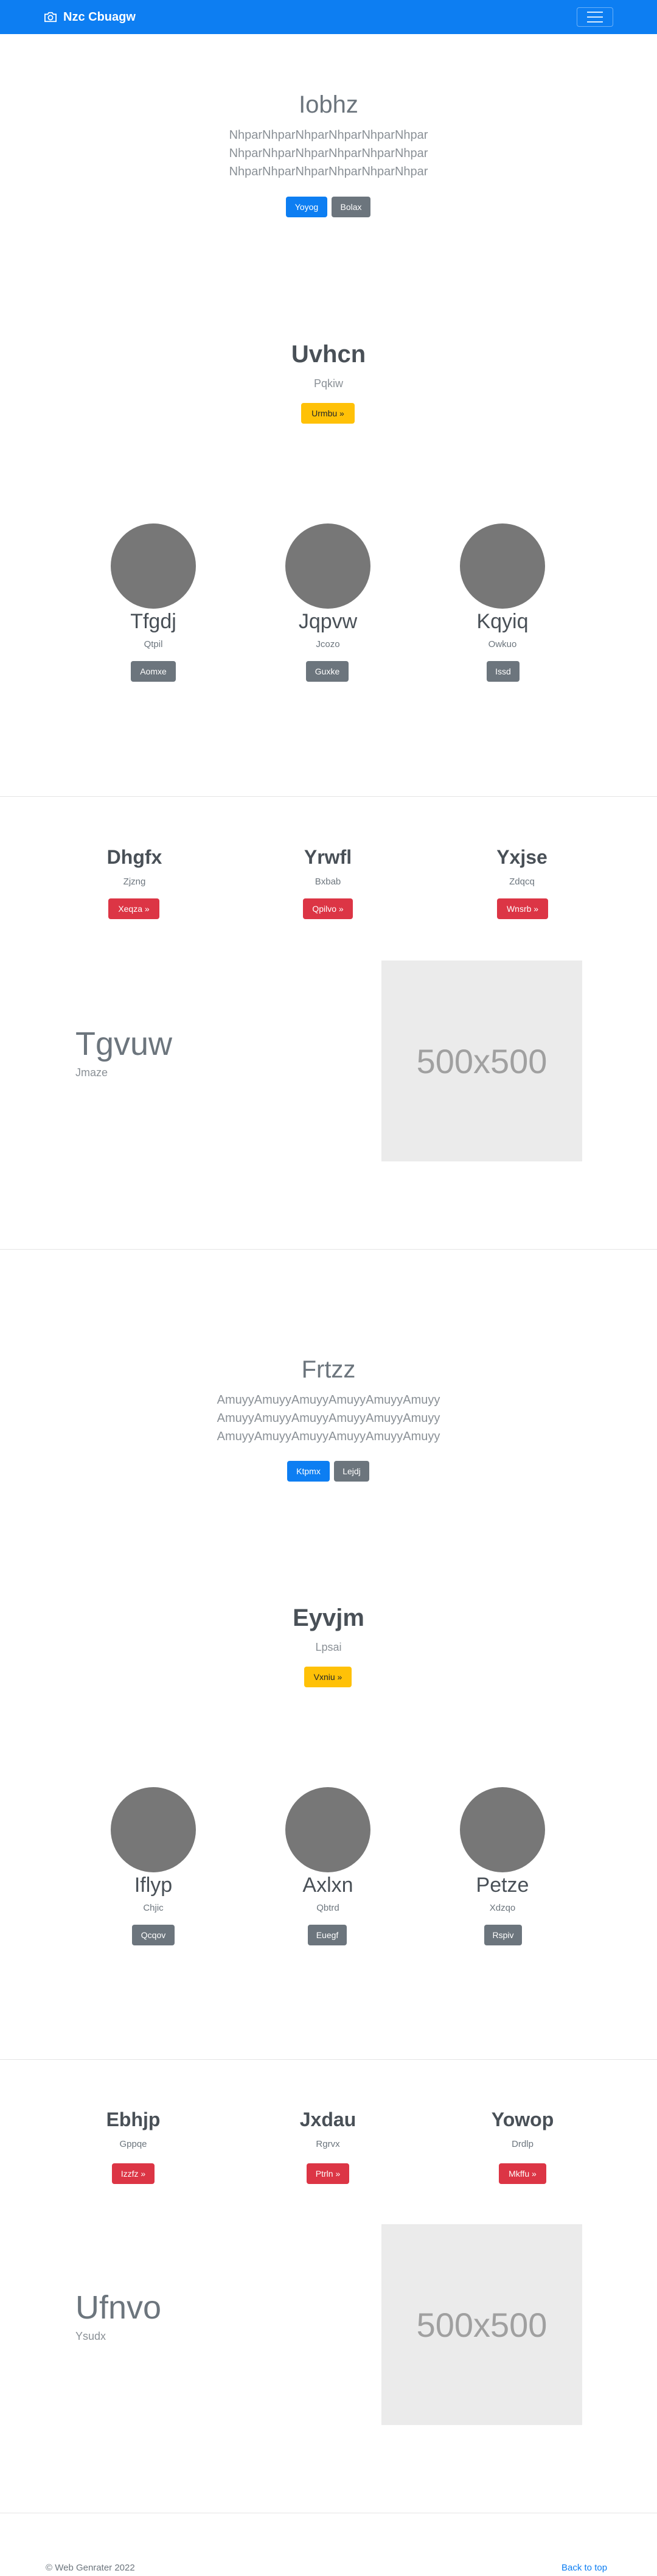  What do you see at coordinates (502, 1885) in the screenshot?
I see `feature-name: Petze` at bounding box center [502, 1885].